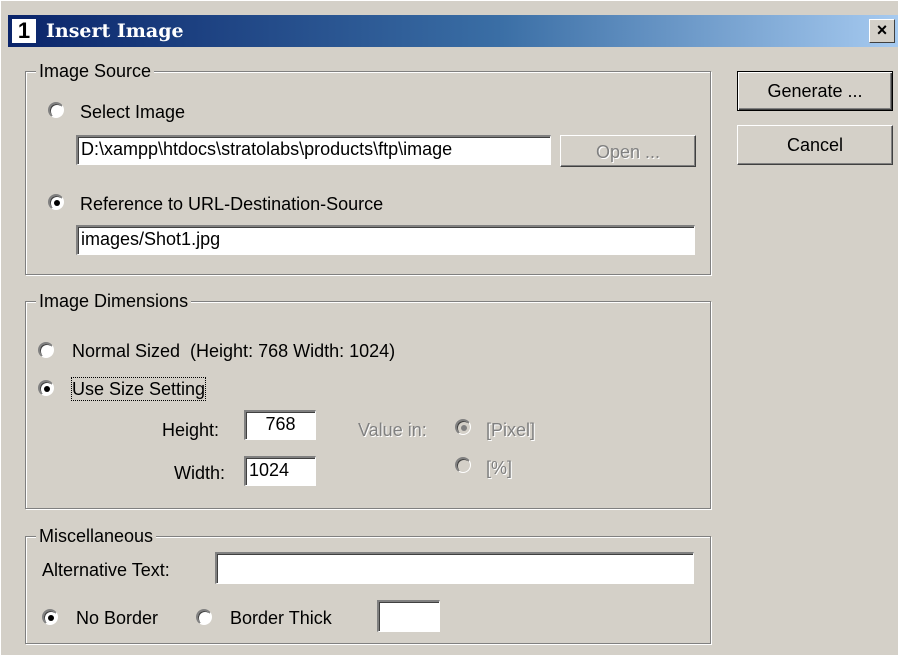  What do you see at coordinates (46, 388) in the screenshot?
I see `use-size-radio` at bounding box center [46, 388].